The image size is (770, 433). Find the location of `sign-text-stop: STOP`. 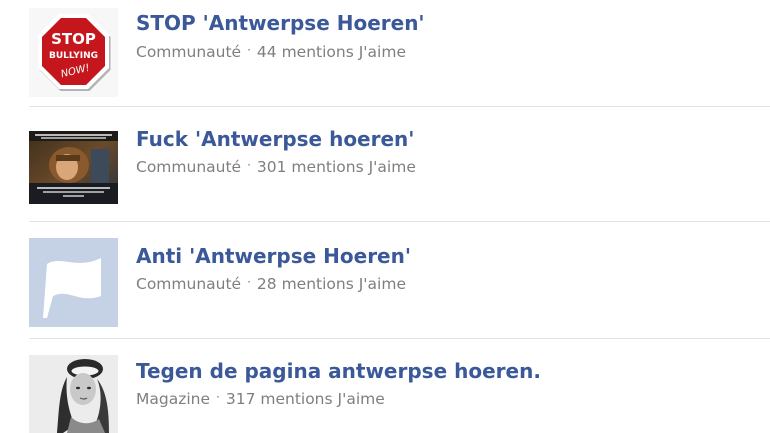

sign-text-stop: STOP is located at coordinates (73, 39).